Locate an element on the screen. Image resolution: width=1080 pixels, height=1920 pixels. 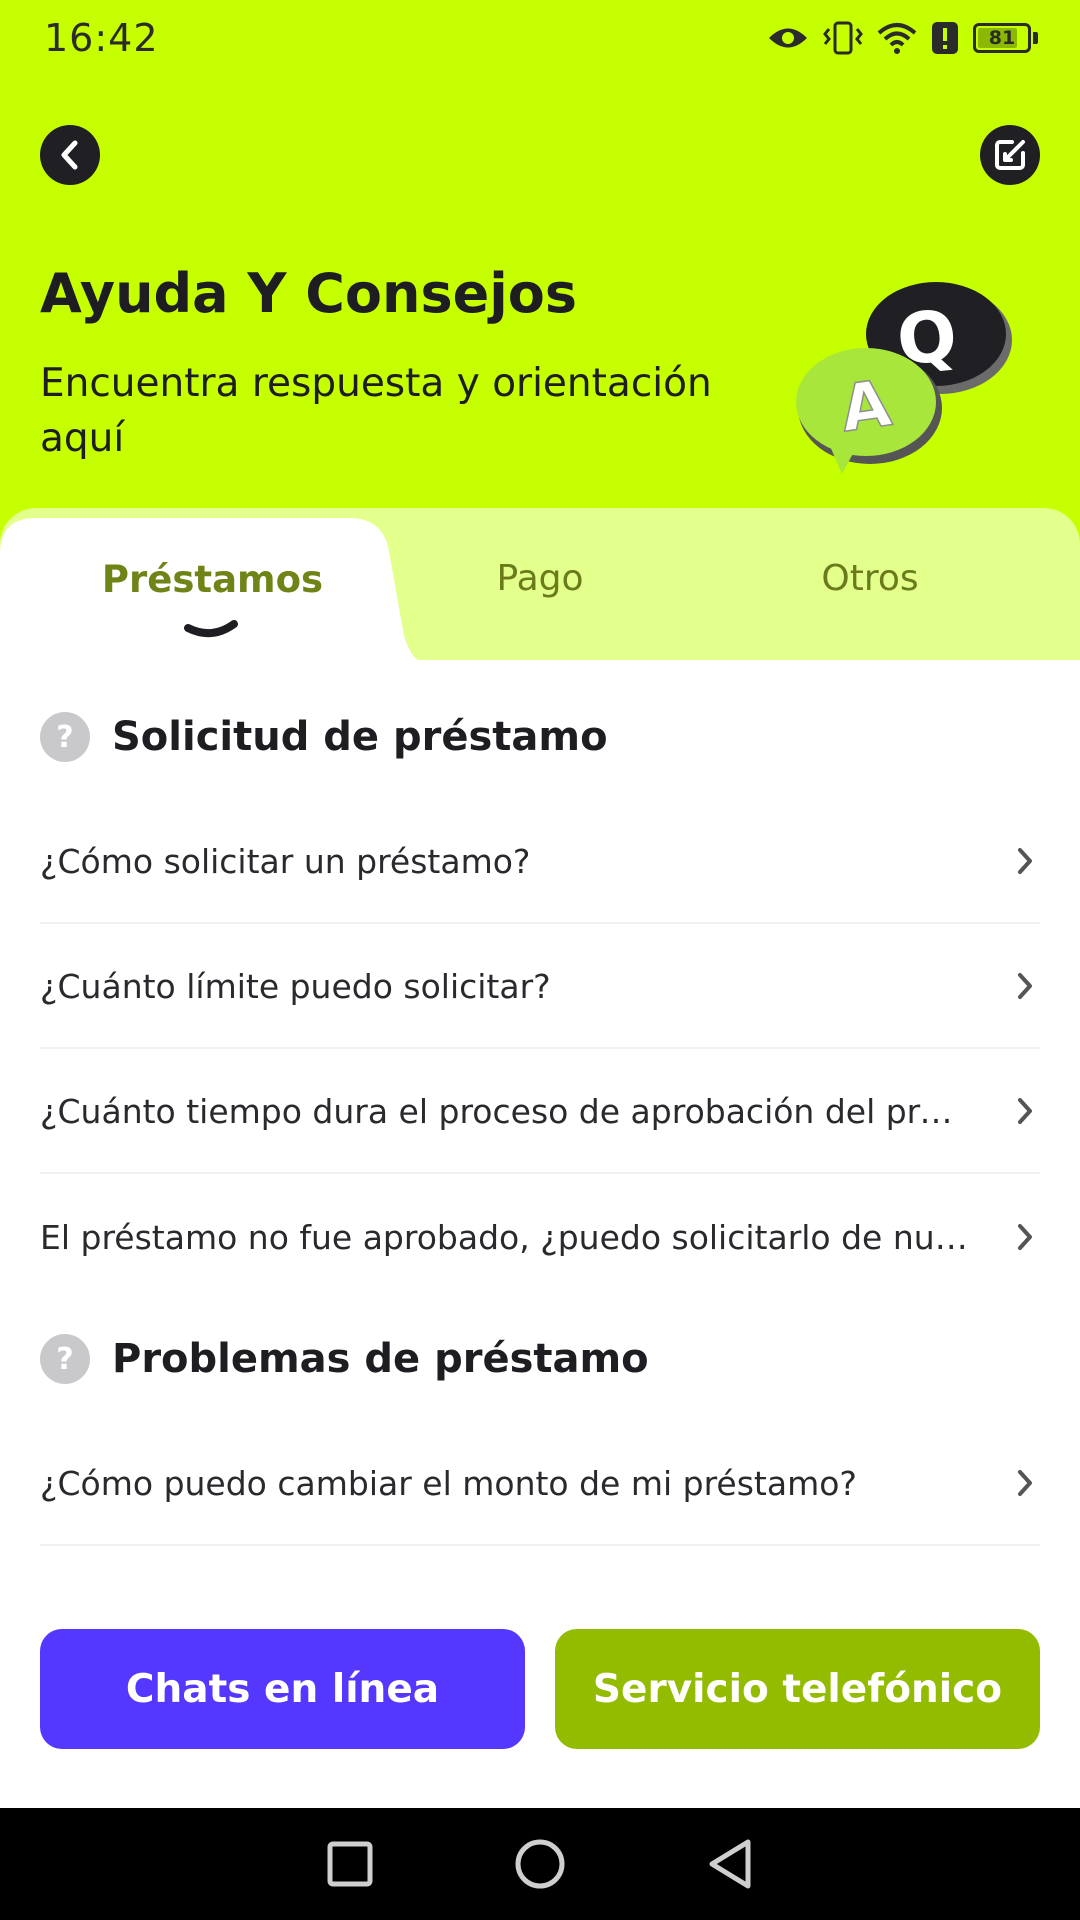
status-icons: 81 is located at coordinates (902, 38).